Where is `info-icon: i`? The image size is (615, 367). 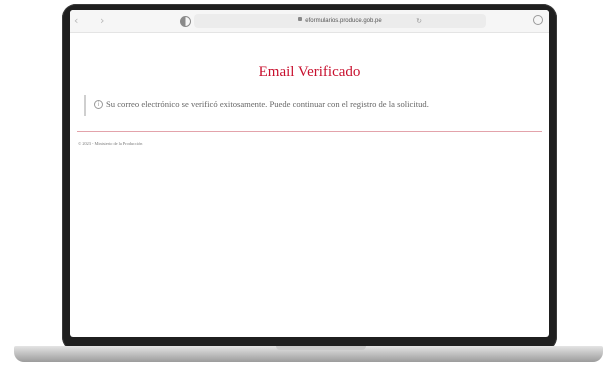
info-icon: i is located at coordinates (98, 104).